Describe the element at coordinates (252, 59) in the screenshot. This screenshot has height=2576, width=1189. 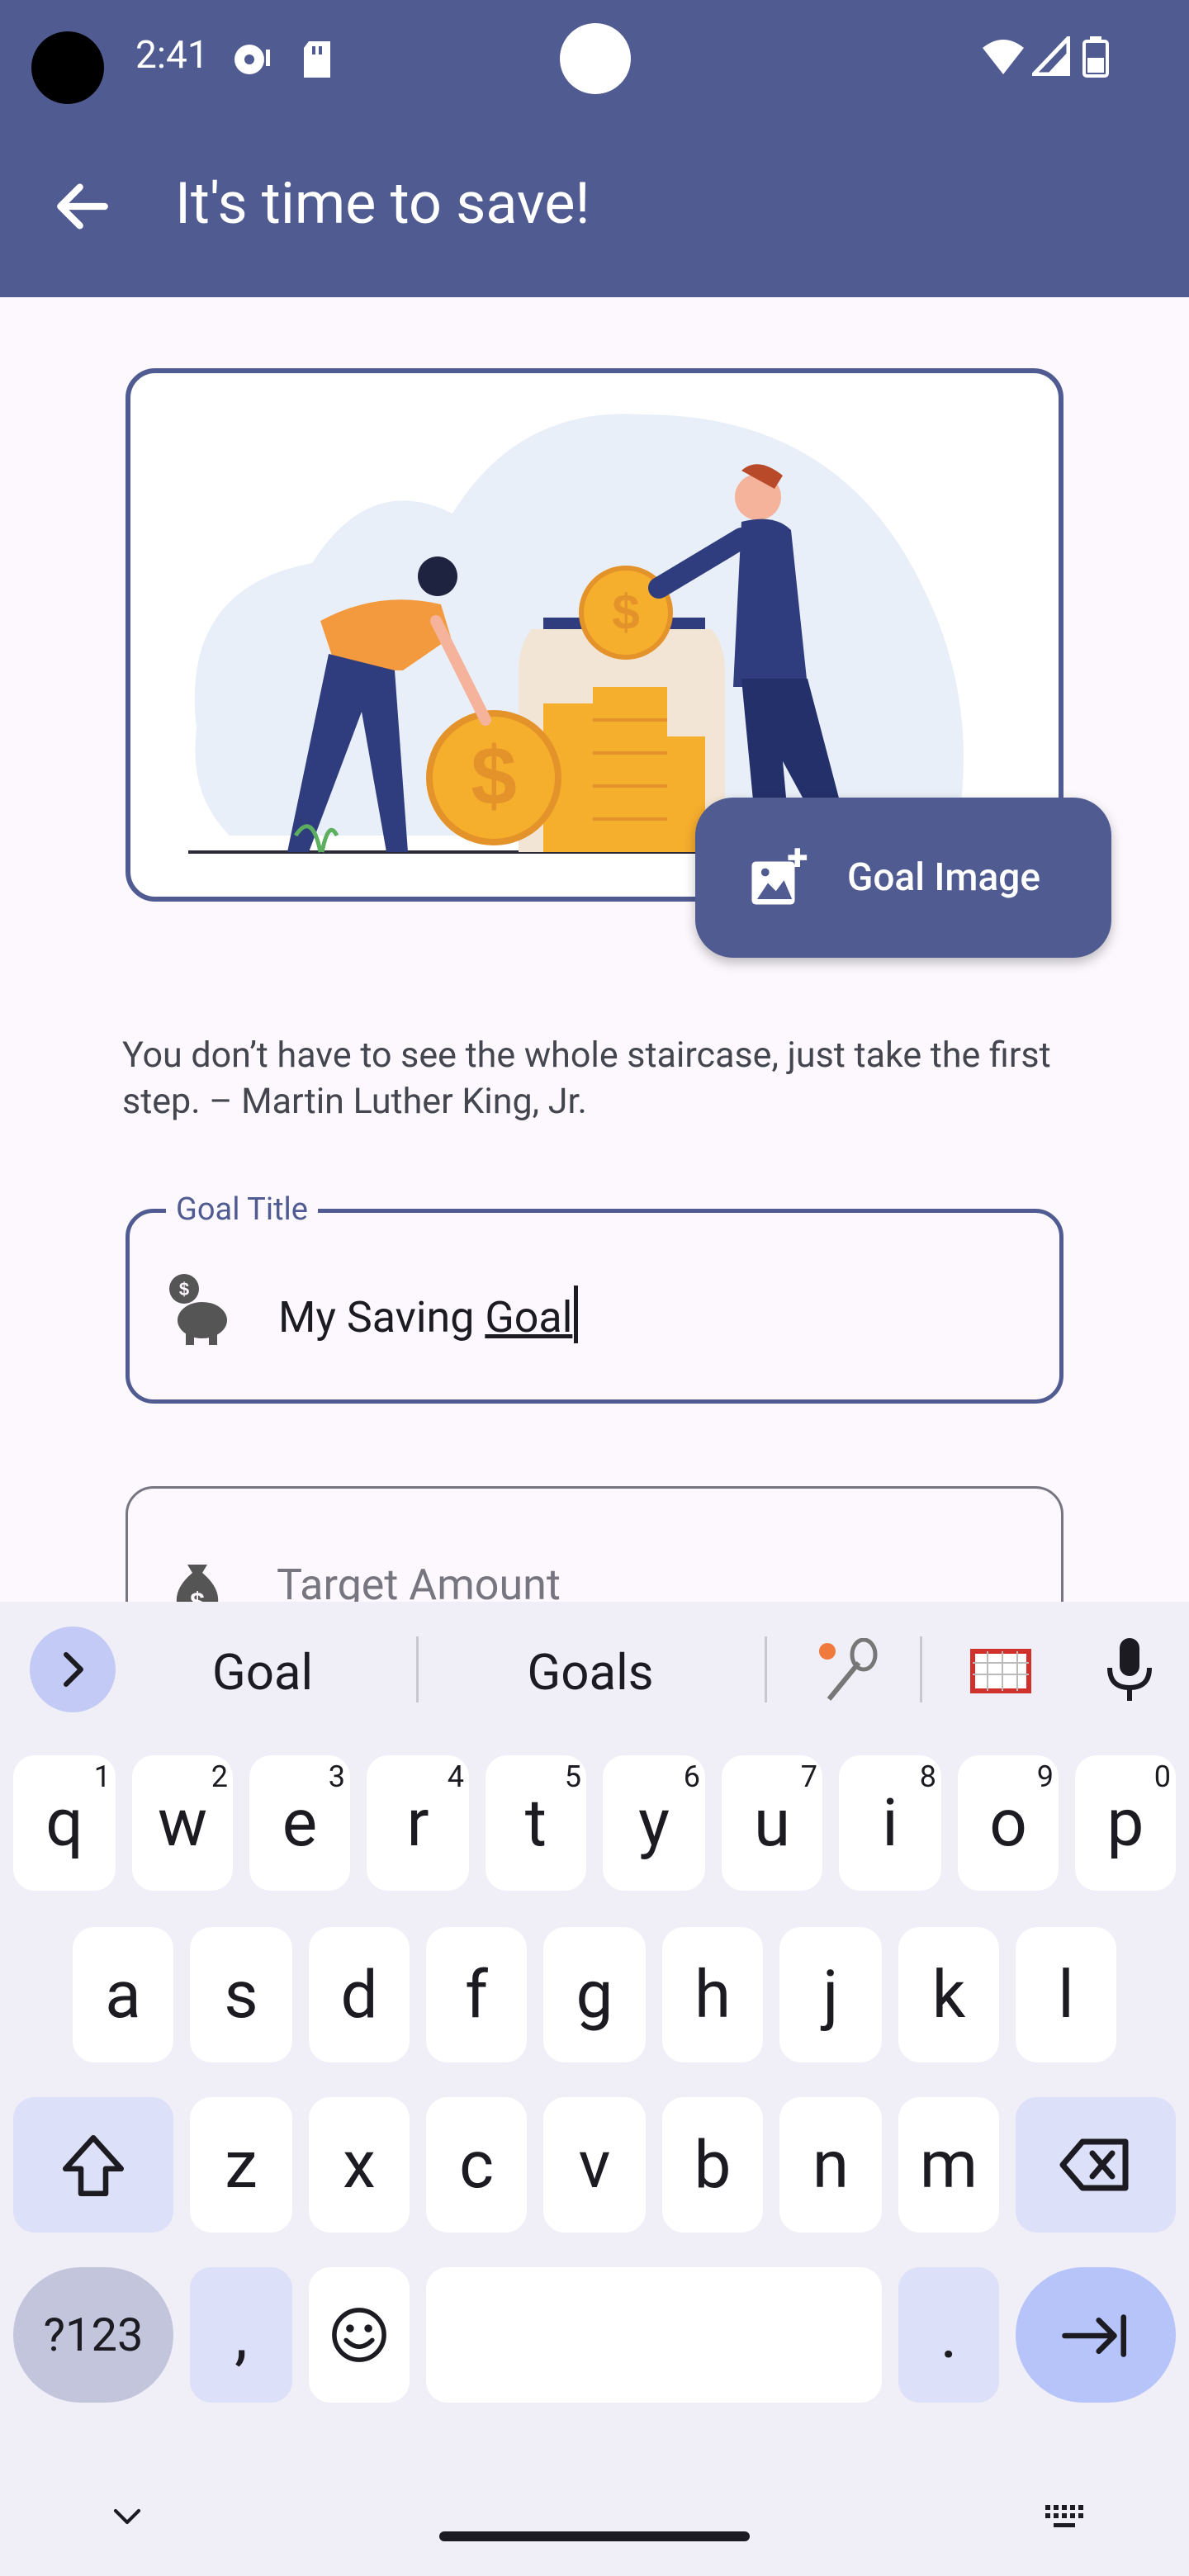
I see `media-icon` at that location.